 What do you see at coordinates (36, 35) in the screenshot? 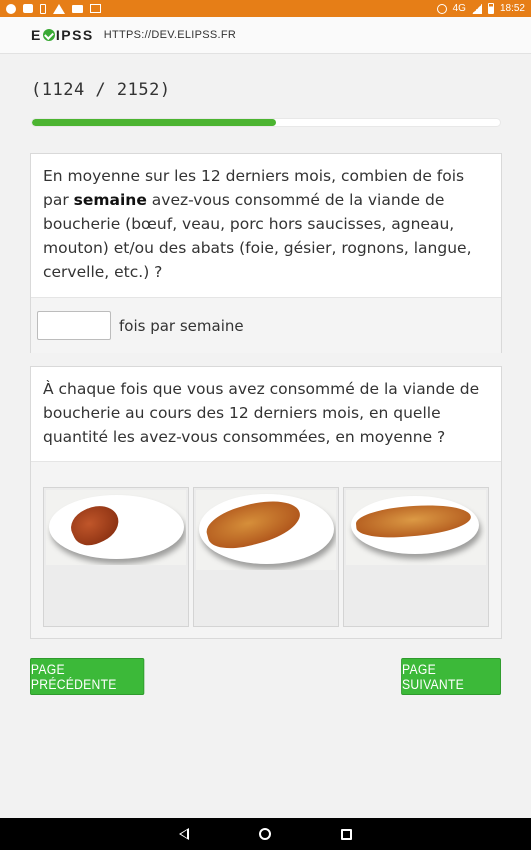
I see `logo-text-start: E` at bounding box center [36, 35].